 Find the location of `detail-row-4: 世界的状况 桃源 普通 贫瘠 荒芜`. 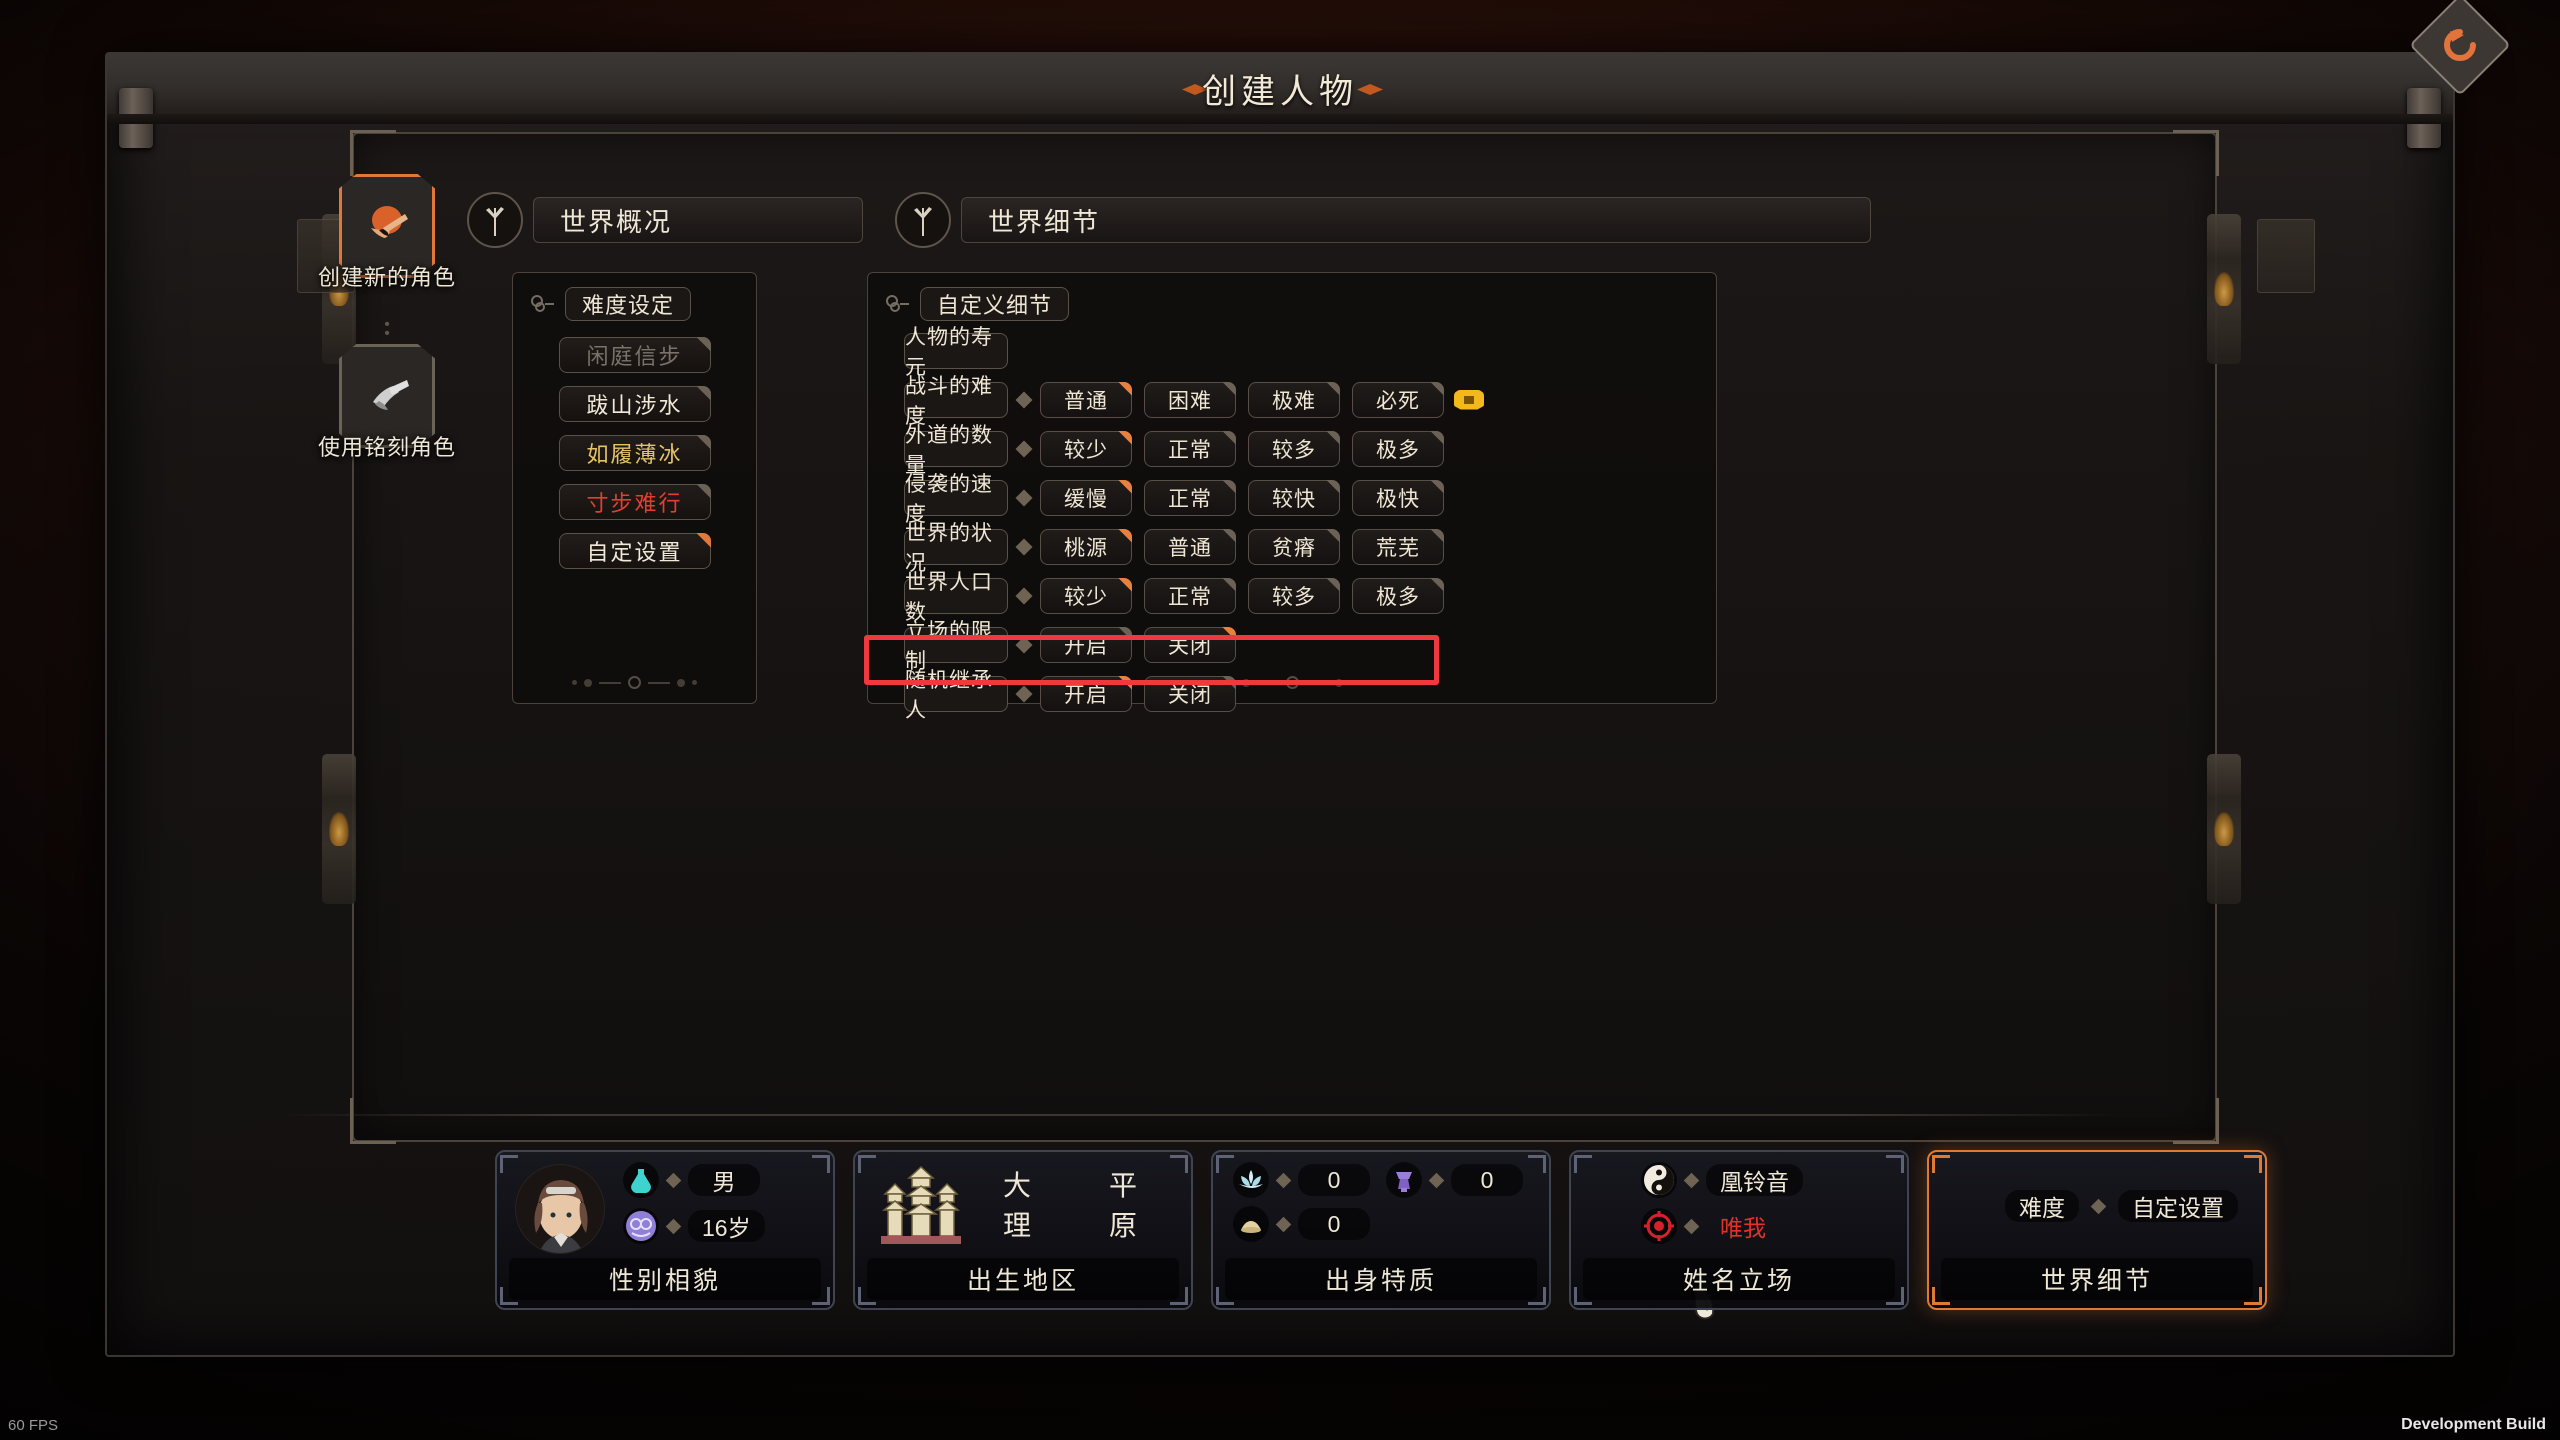

detail-row-4: 世界的状况 桃源 普通 贫瘠 荒芜 is located at coordinates (1310, 548).